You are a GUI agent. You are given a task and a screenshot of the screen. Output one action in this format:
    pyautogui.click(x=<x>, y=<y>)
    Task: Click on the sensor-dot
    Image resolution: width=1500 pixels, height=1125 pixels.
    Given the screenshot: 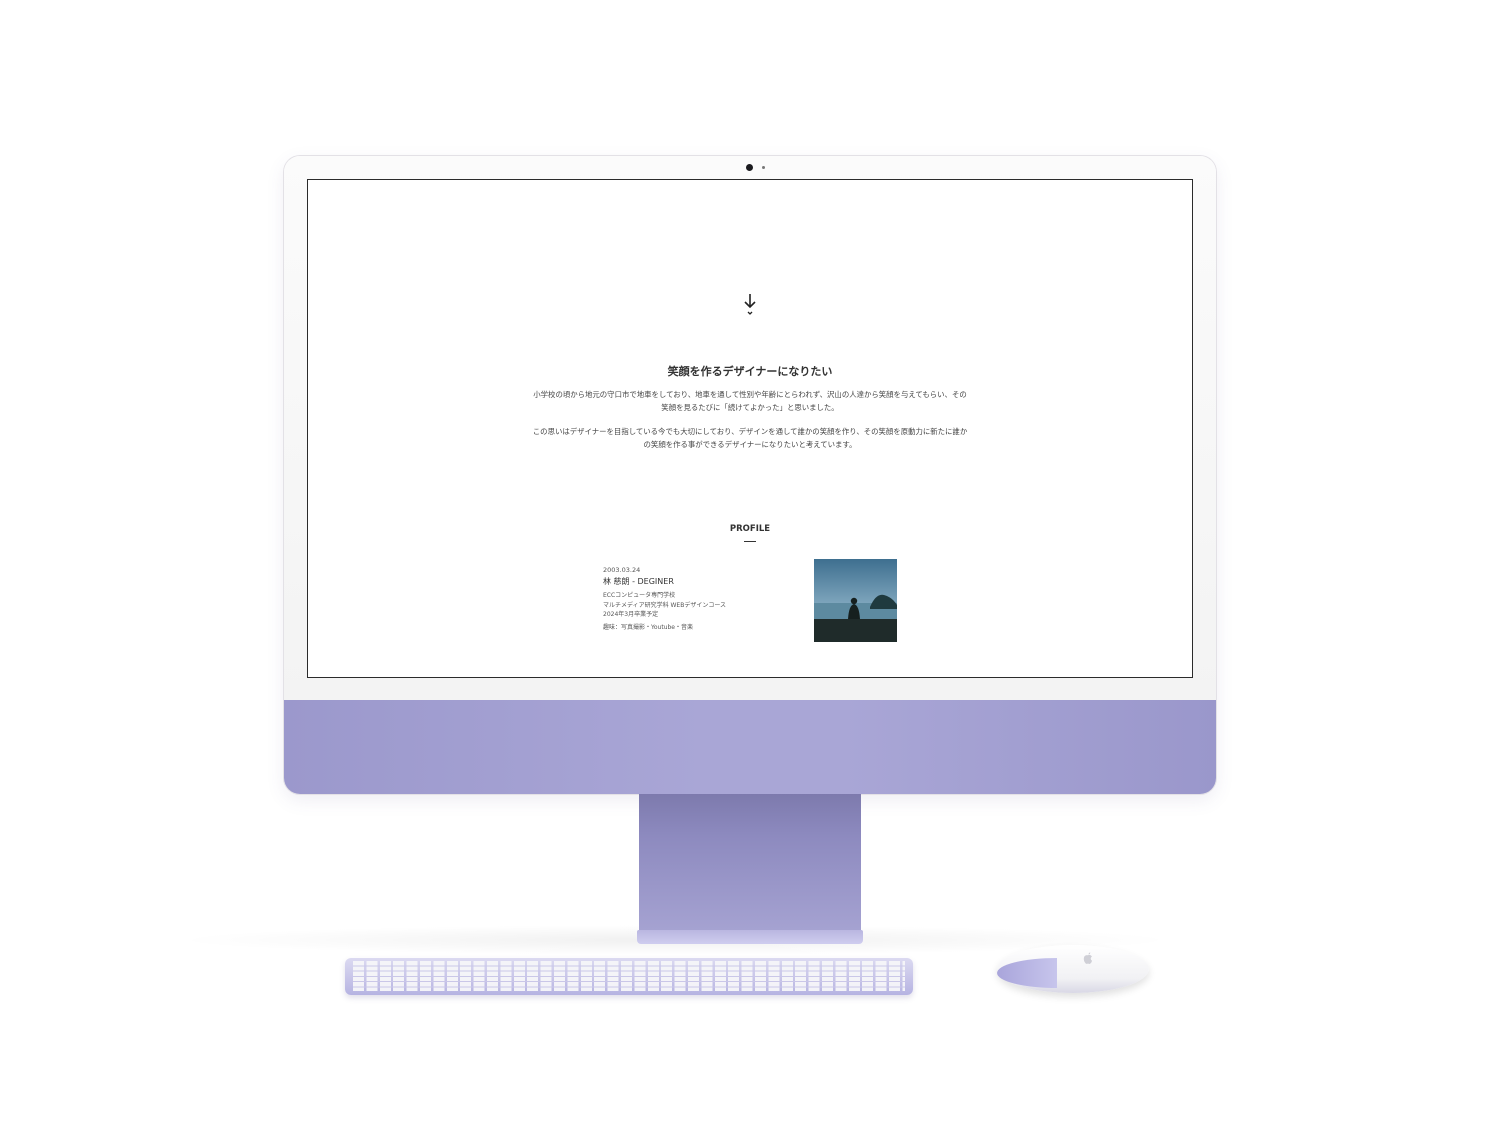 What is the action you would take?
    pyautogui.click(x=763, y=167)
    